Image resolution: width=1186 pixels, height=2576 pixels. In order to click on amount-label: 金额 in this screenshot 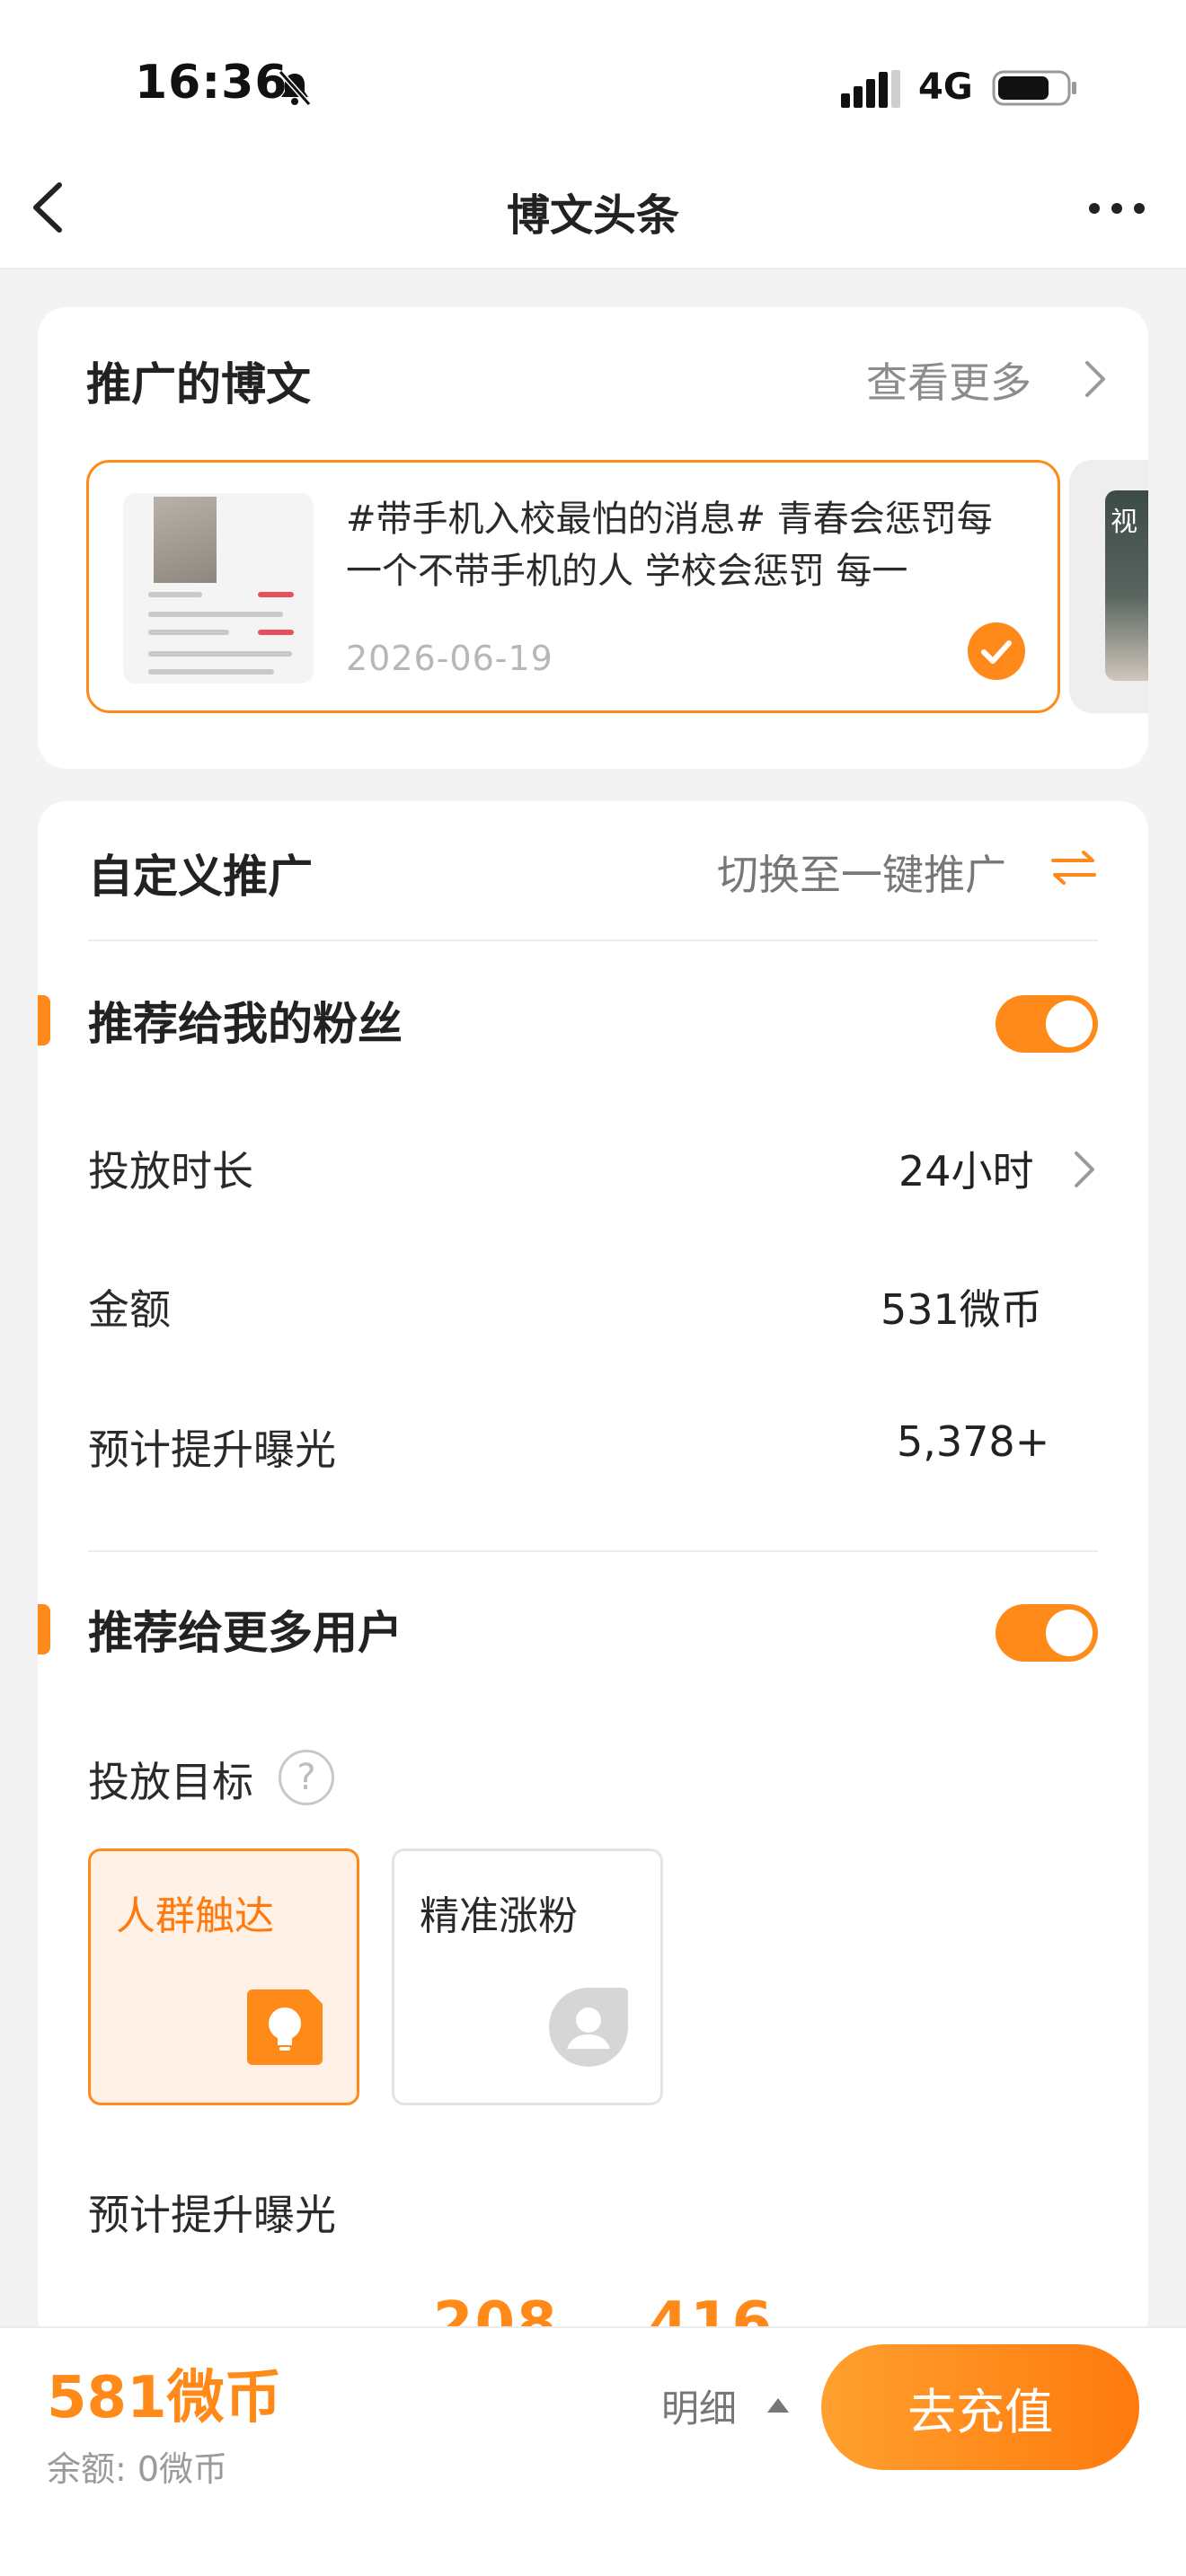, I will do `click(129, 1309)`.